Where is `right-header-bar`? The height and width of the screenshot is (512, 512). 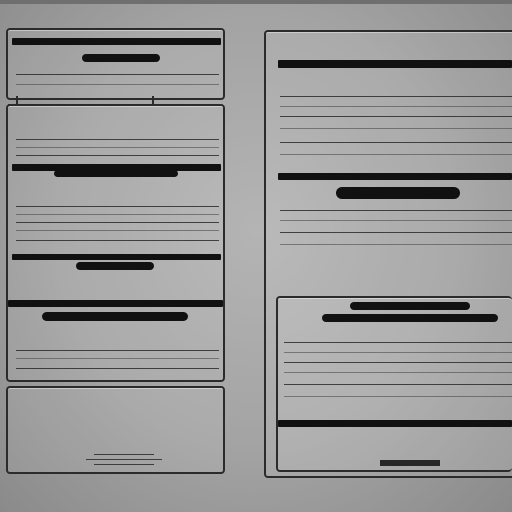
right-header-bar is located at coordinates (395, 64).